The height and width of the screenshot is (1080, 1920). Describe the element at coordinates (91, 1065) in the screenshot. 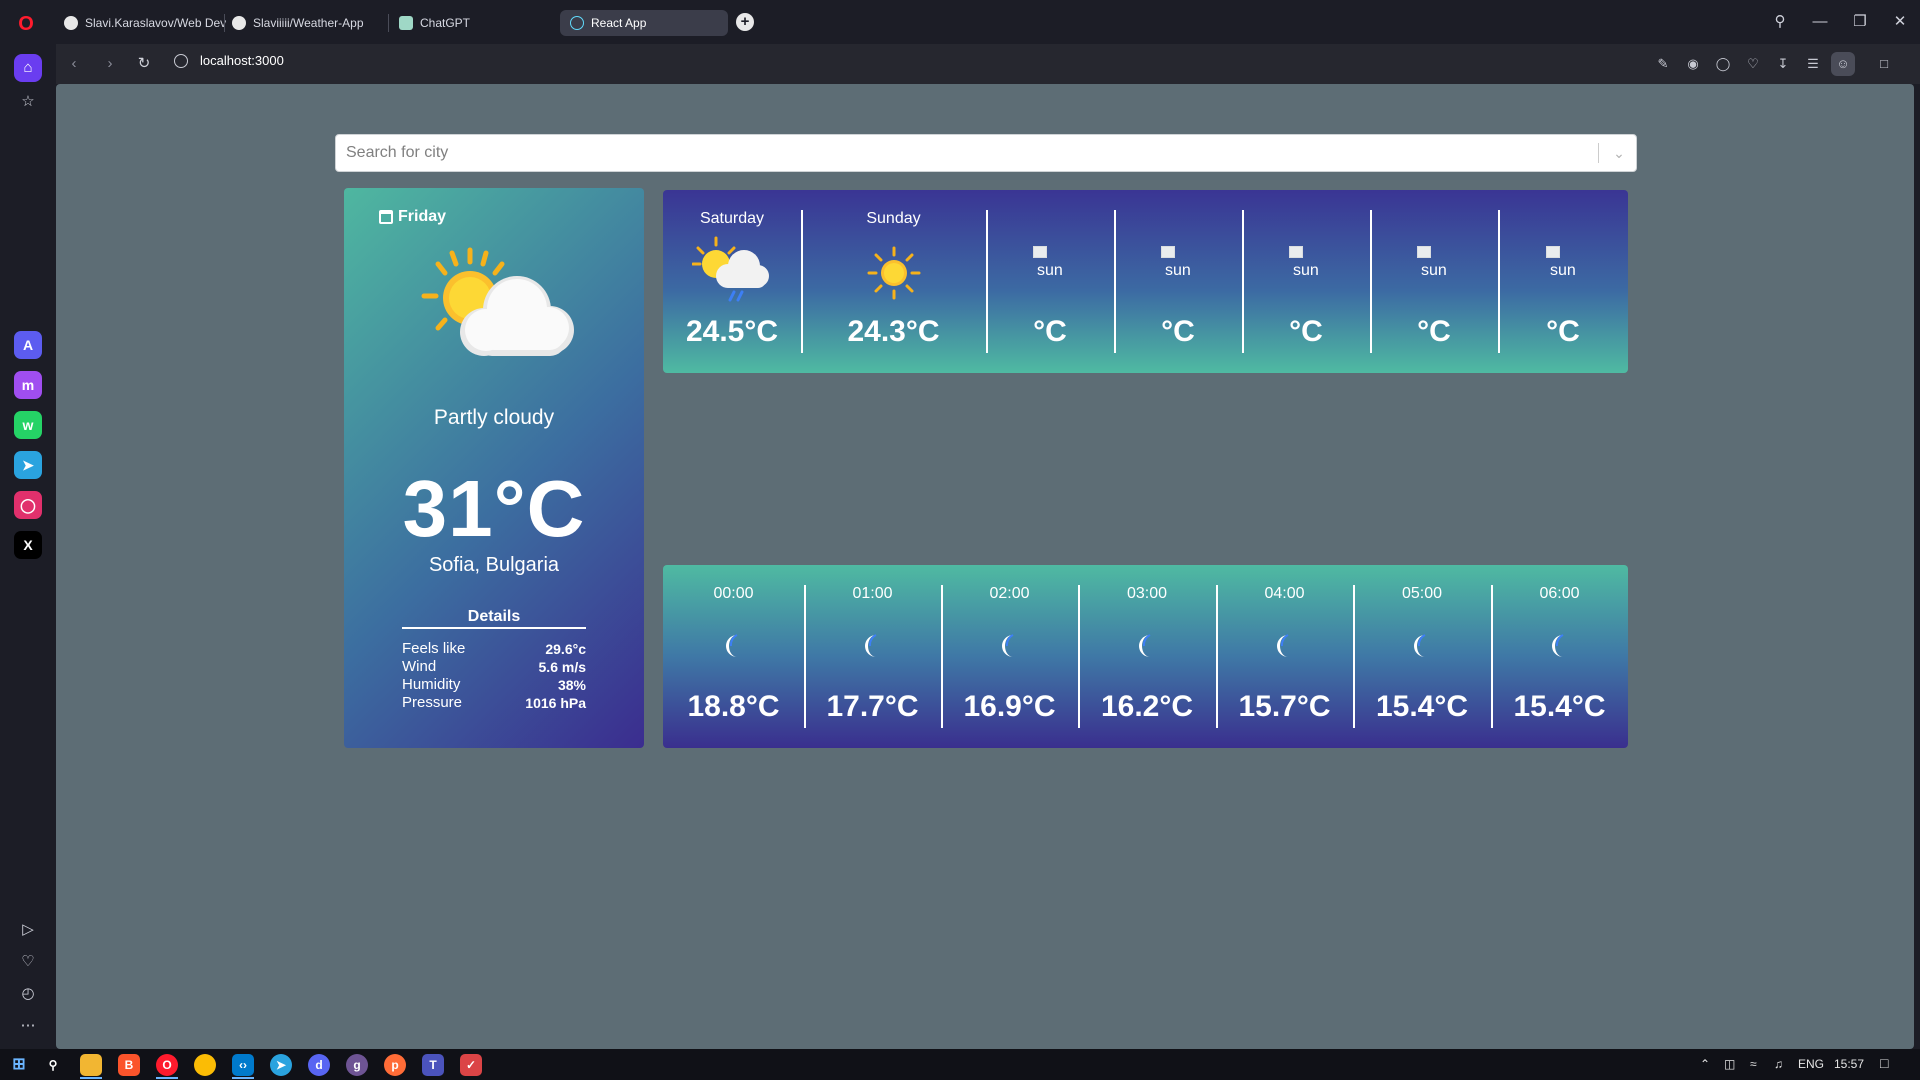

I see `file-explorer-icon` at that location.